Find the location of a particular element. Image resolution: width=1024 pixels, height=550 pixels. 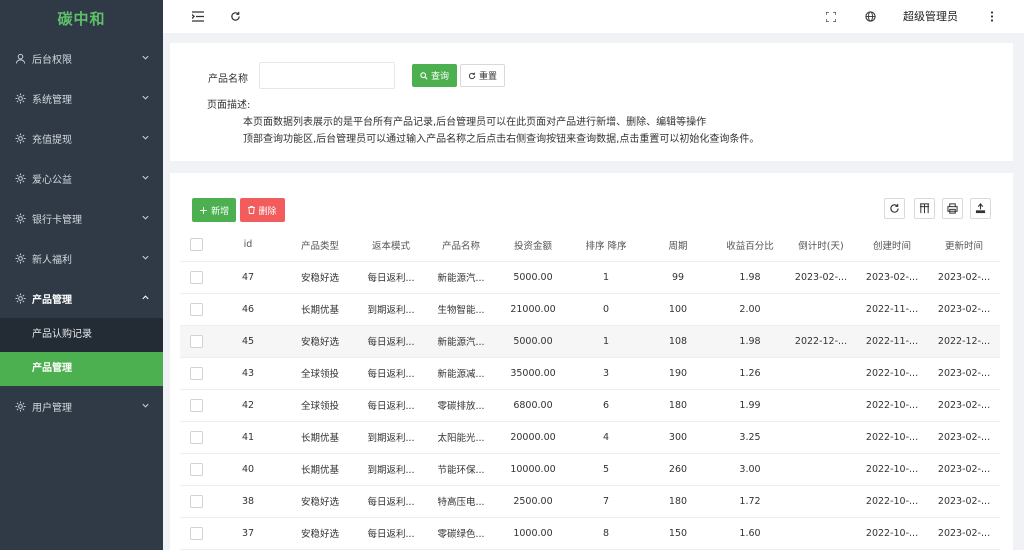

table-cell: 40 is located at coordinates (248, 469).